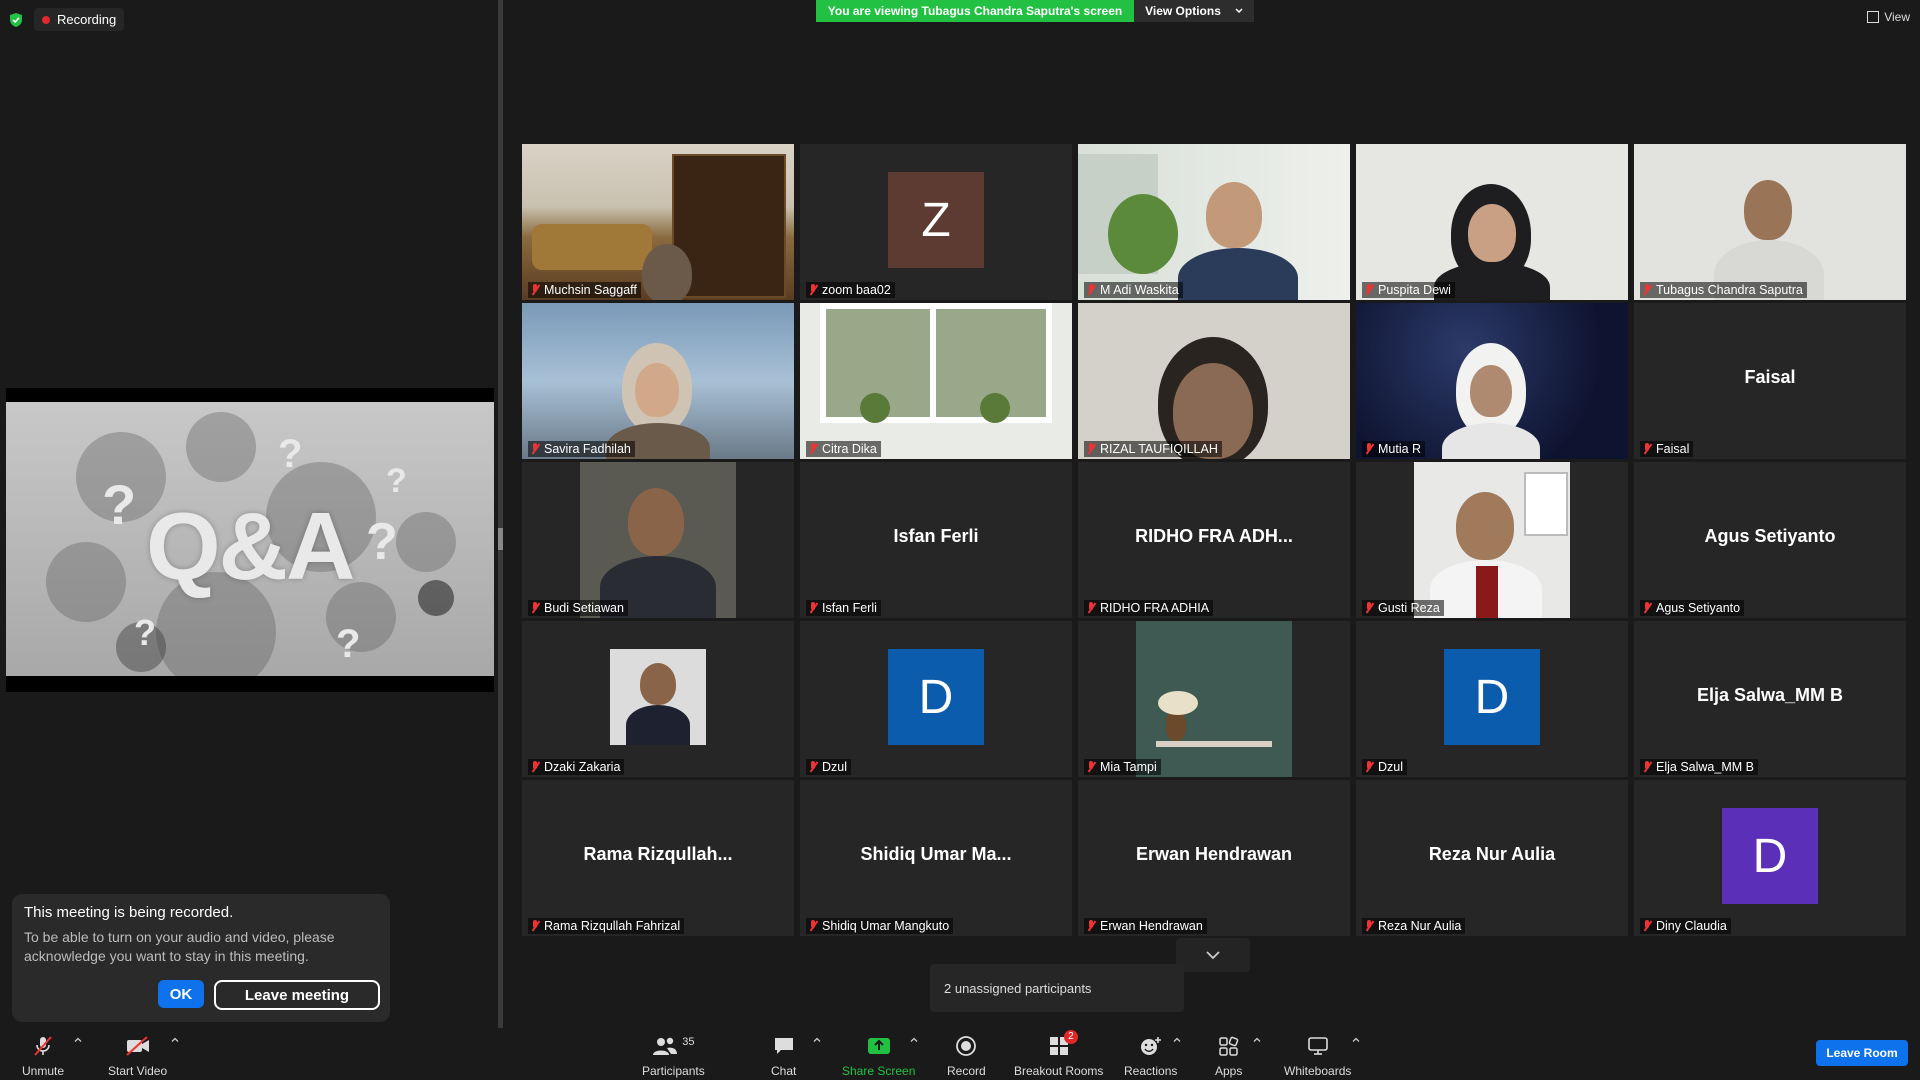 This screenshot has height=1080, width=1920. Describe the element at coordinates (500, 514) in the screenshot. I see `panel-divider` at that location.